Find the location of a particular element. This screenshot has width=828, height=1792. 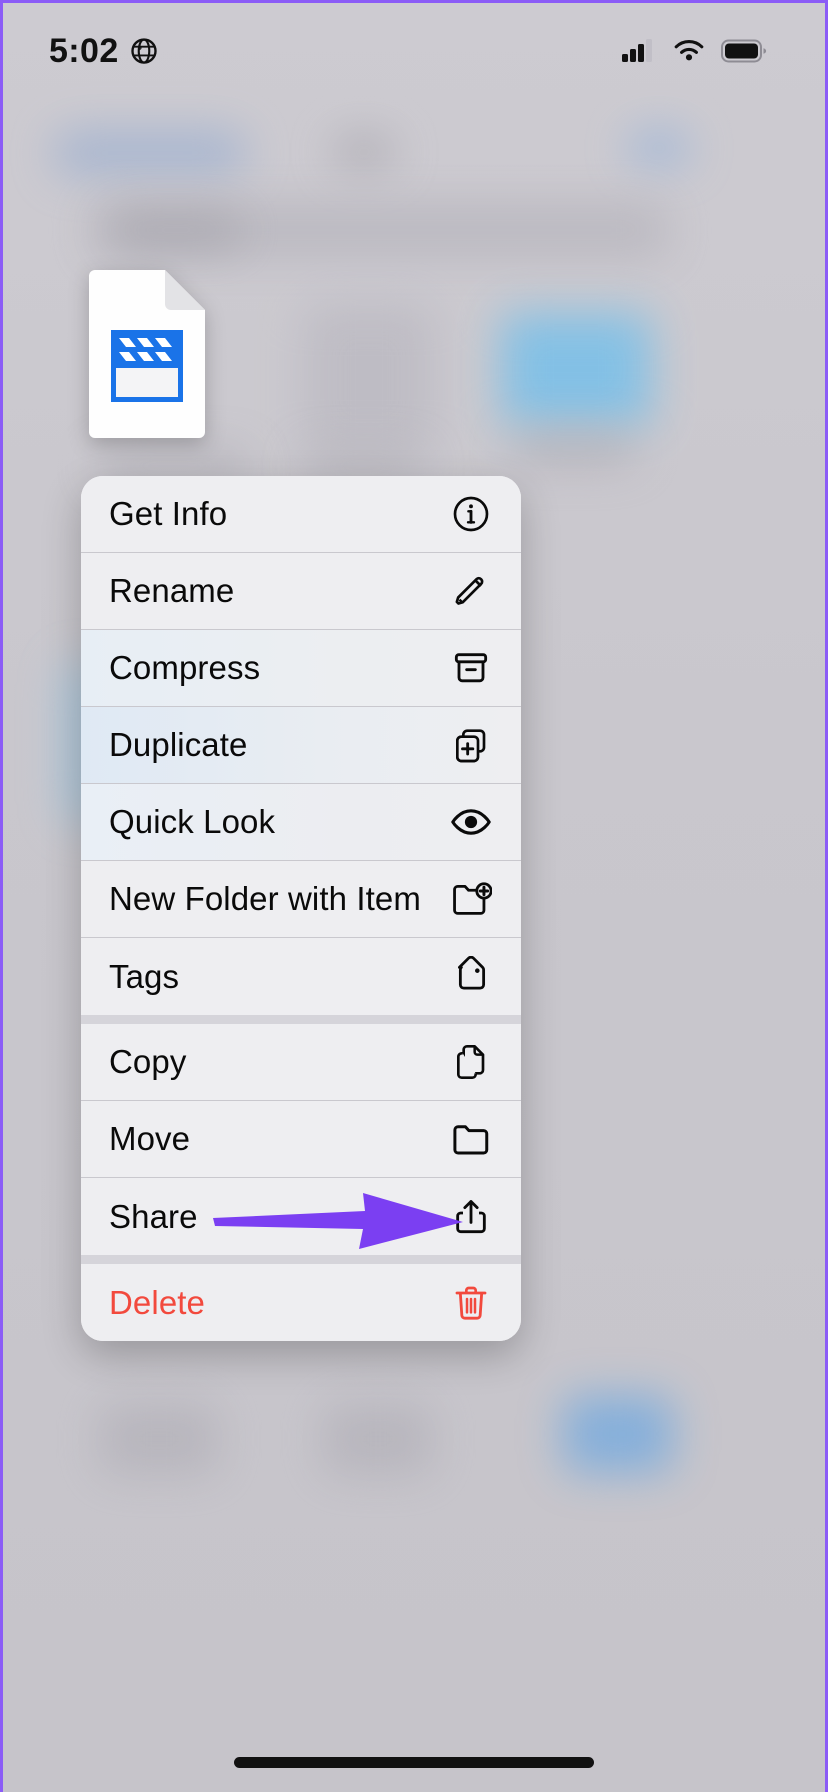

menu-item-label: Get Info is located at coordinates (168, 513).